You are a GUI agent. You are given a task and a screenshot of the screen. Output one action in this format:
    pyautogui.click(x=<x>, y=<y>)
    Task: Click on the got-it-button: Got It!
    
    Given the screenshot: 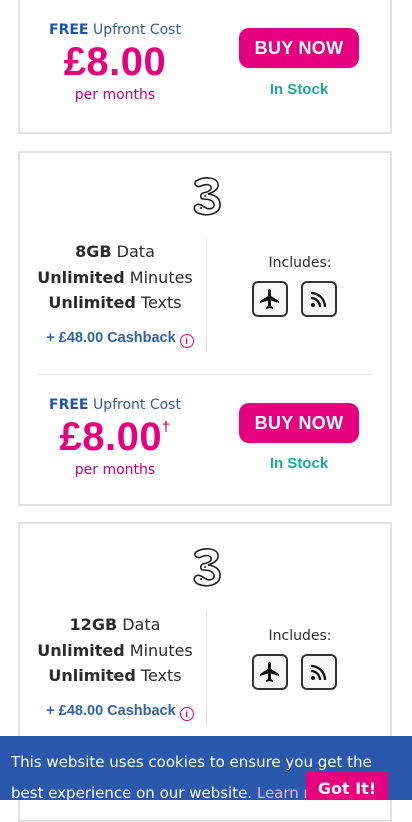 What is the action you would take?
    pyautogui.click(x=347, y=785)
    